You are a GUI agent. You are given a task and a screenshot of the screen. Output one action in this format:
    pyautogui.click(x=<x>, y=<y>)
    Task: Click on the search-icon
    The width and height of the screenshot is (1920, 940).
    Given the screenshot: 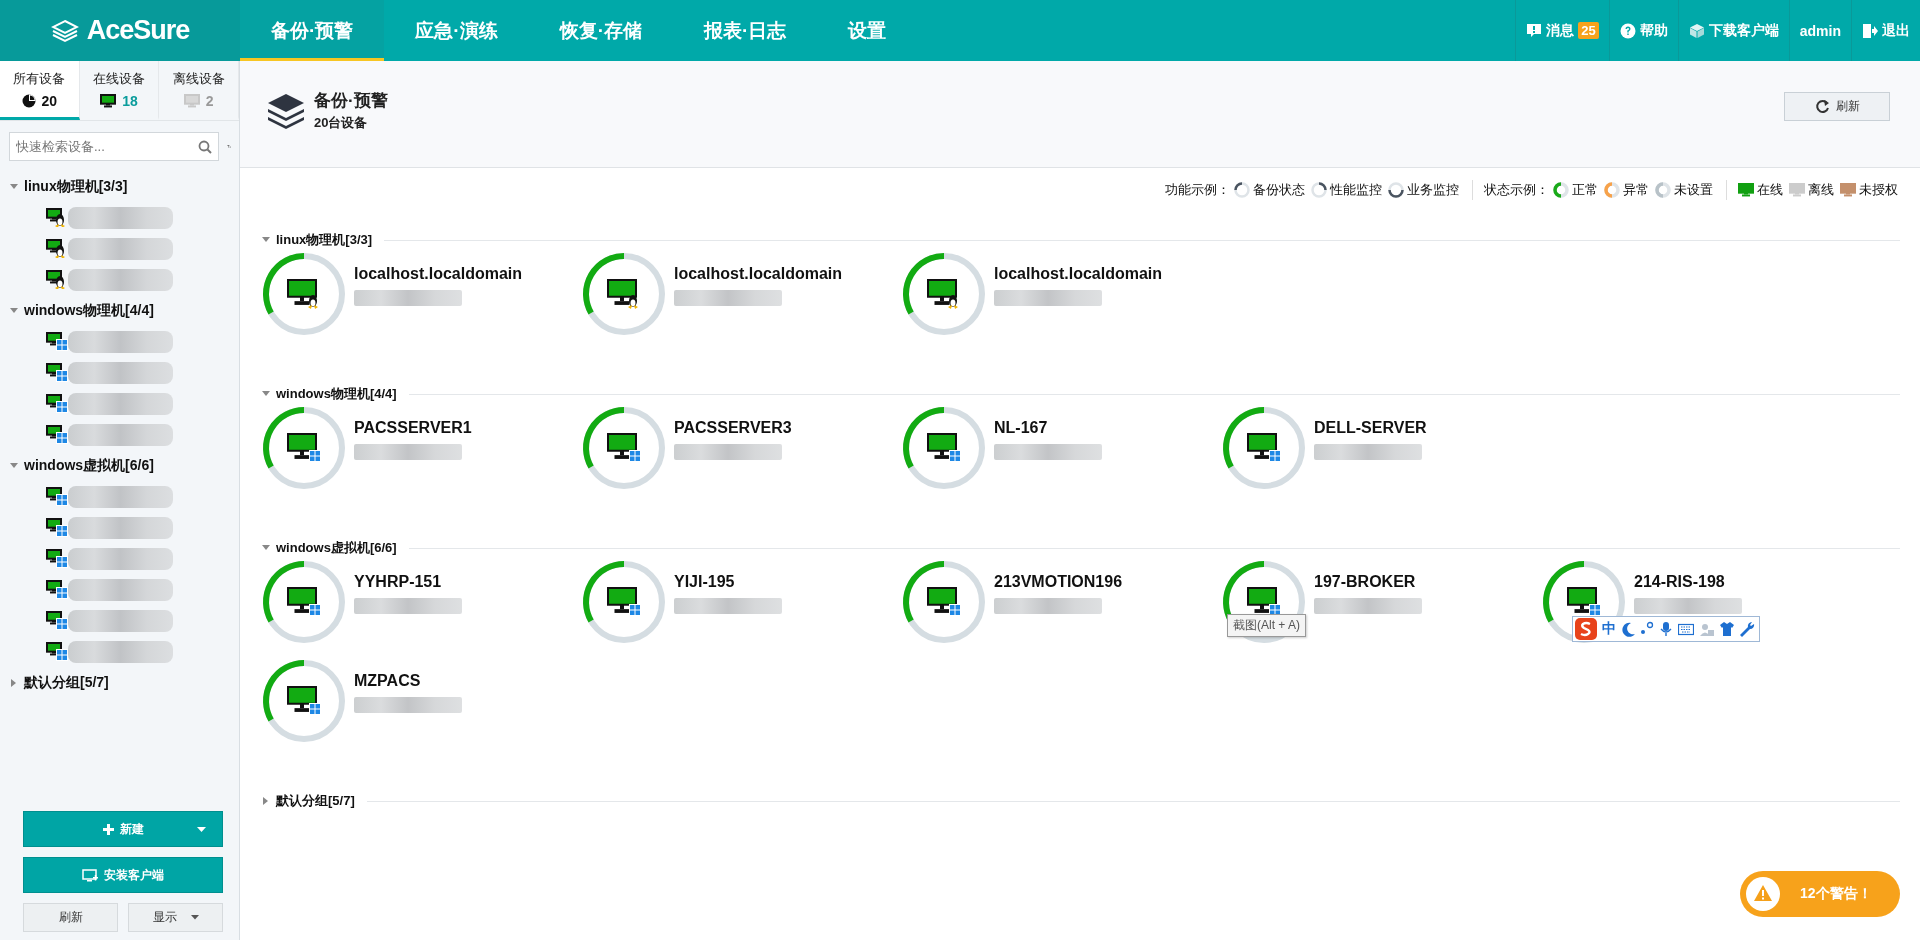 What is the action you would take?
    pyautogui.click(x=205, y=147)
    